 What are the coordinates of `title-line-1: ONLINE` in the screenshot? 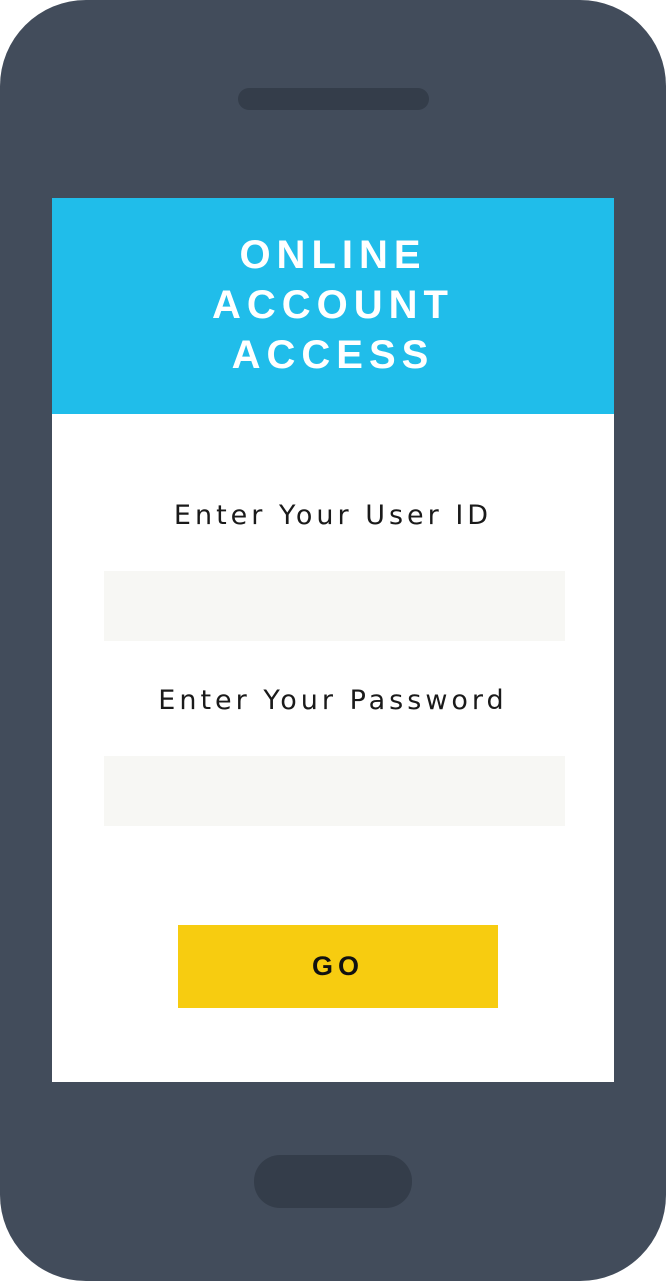 It's located at (333, 255).